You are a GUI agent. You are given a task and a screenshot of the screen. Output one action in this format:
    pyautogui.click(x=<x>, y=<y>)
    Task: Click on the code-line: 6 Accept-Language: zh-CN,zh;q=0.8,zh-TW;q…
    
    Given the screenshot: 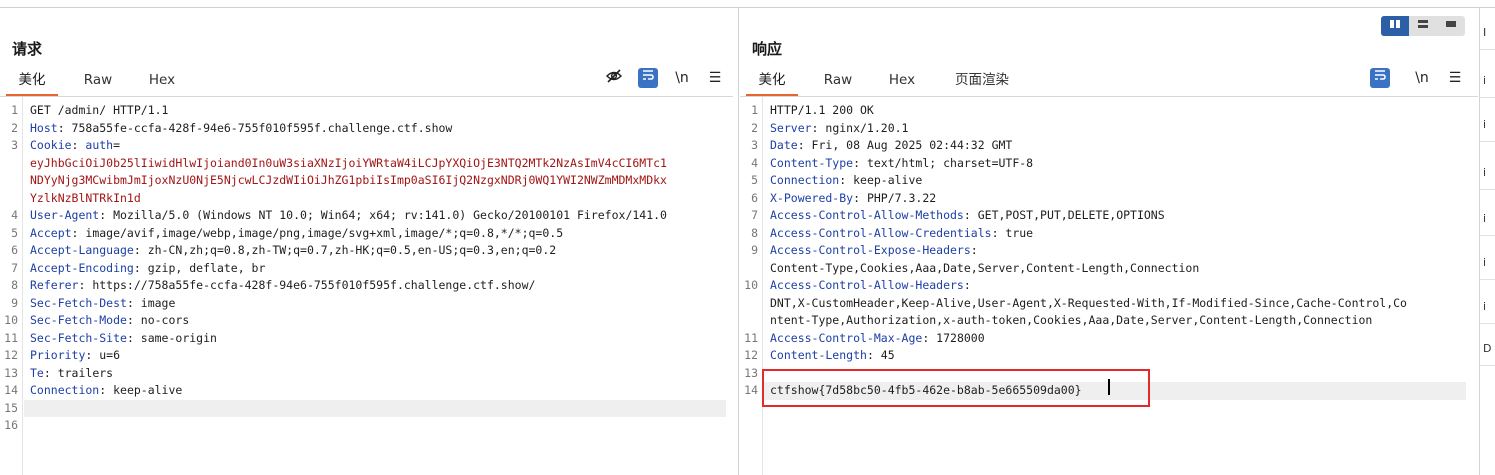 What is the action you would take?
    pyautogui.click(x=366, y=251)
    